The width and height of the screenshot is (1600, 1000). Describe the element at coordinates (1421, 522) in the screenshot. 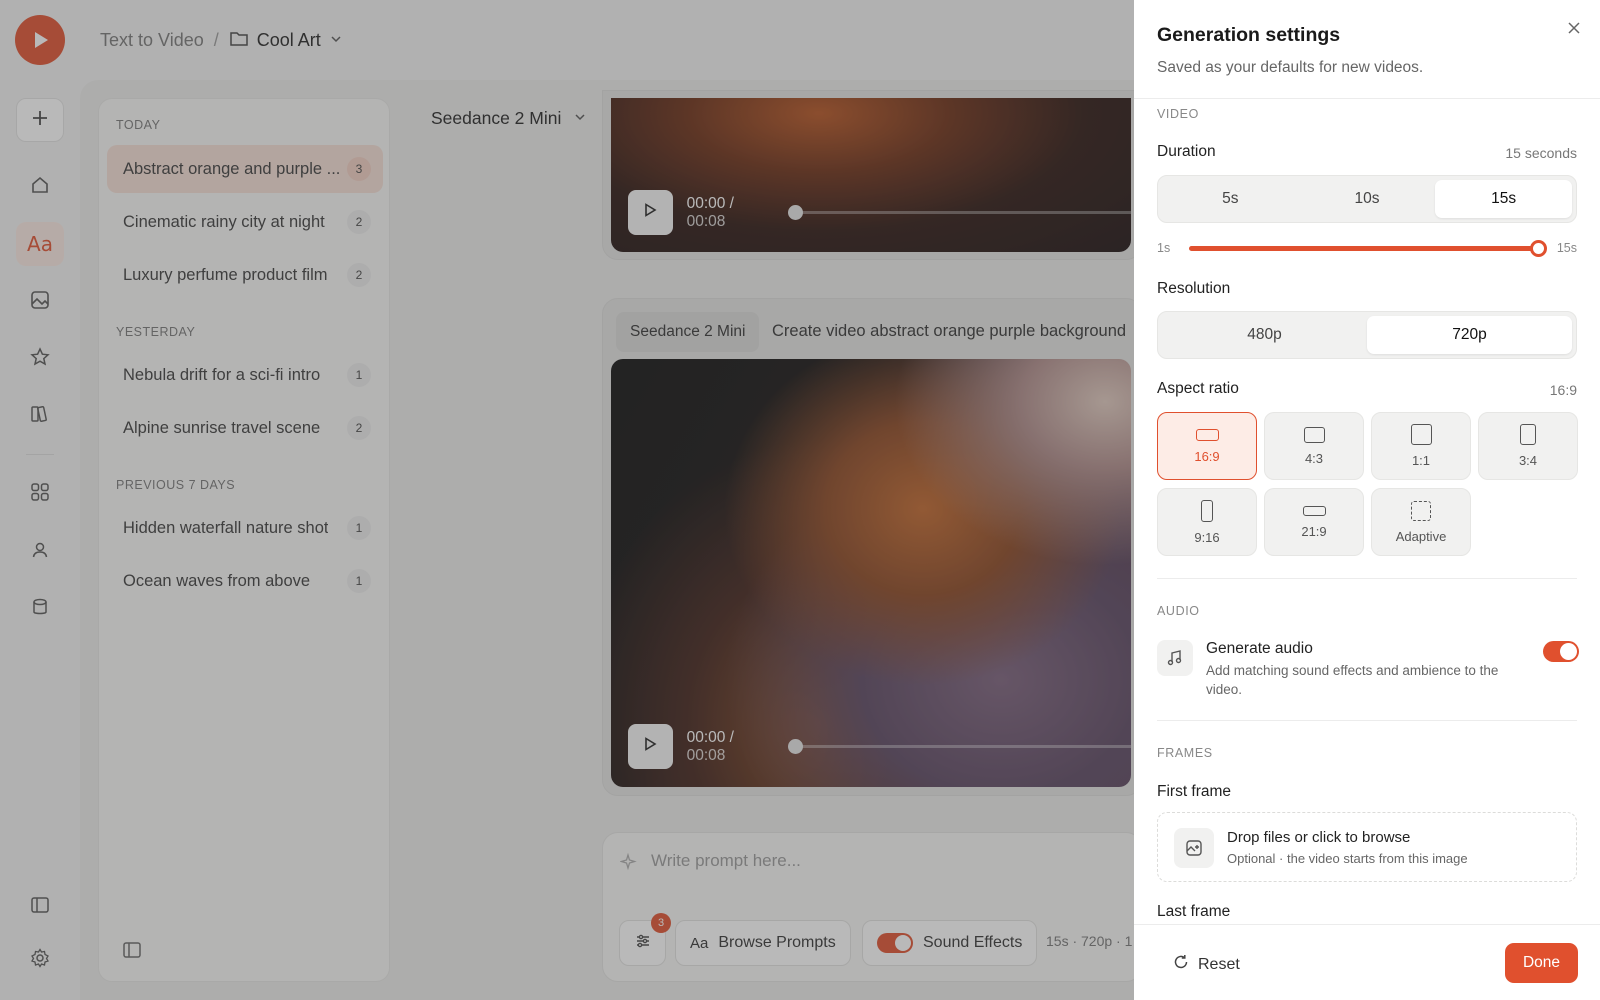

I see `aspect-option-adaptive: Adaptive` at that location.